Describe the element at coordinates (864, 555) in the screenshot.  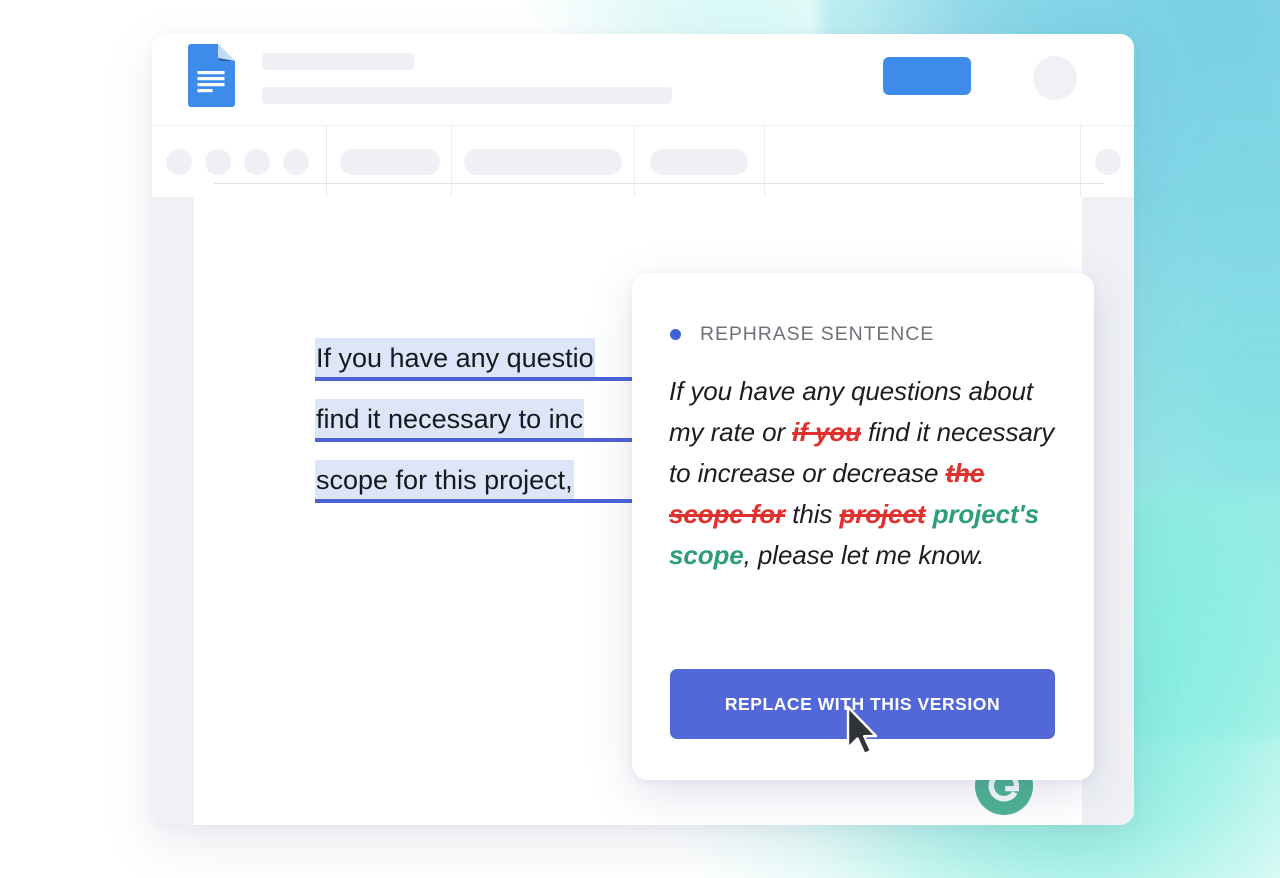
I see `sentence-part-normal: , please let me know.` at that location.